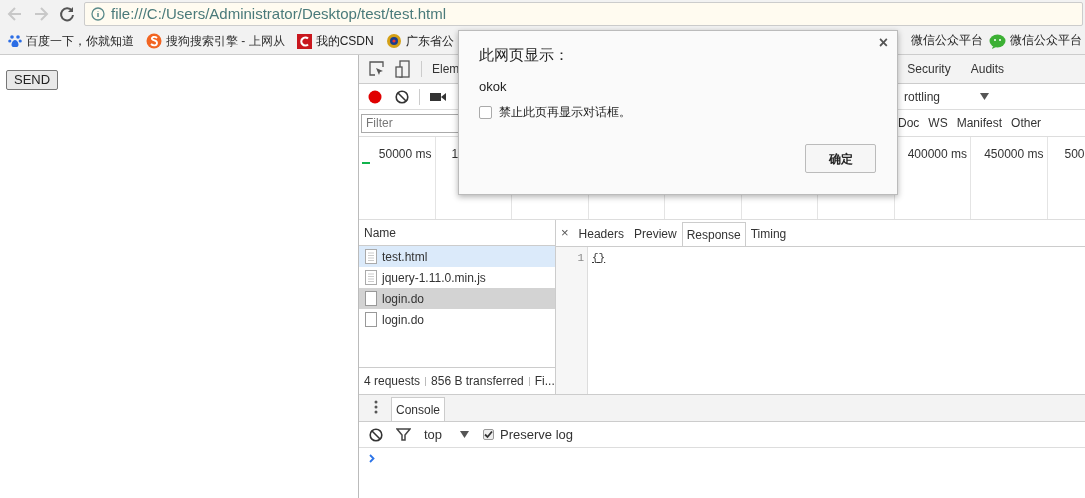 Image resolution: width=1085 pixels, height=498 pixels. I want to click on request-row: test.html, so click(457, 256).